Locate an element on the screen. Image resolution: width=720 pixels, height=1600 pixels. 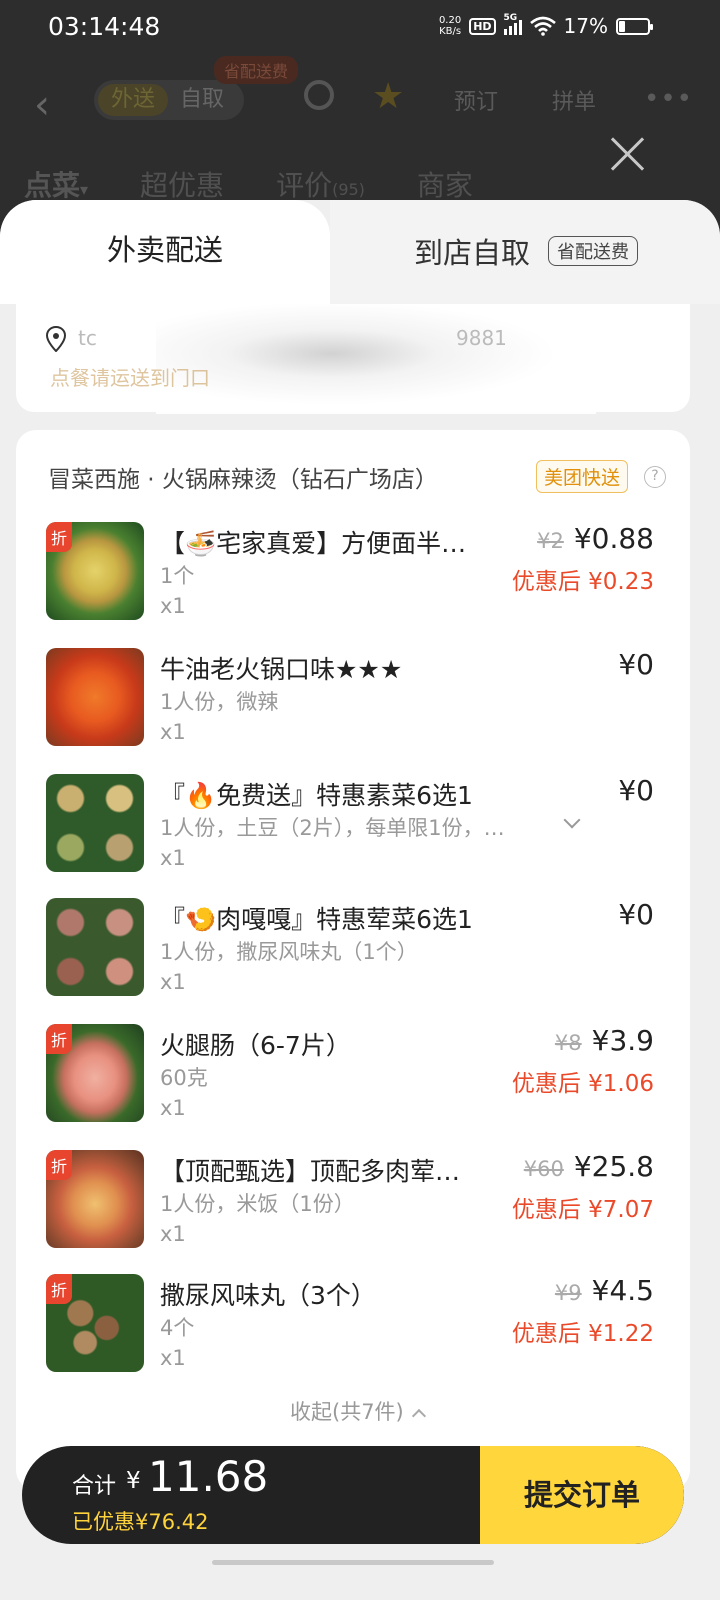
hd-icon: HD is located at coordinates (482, 26).